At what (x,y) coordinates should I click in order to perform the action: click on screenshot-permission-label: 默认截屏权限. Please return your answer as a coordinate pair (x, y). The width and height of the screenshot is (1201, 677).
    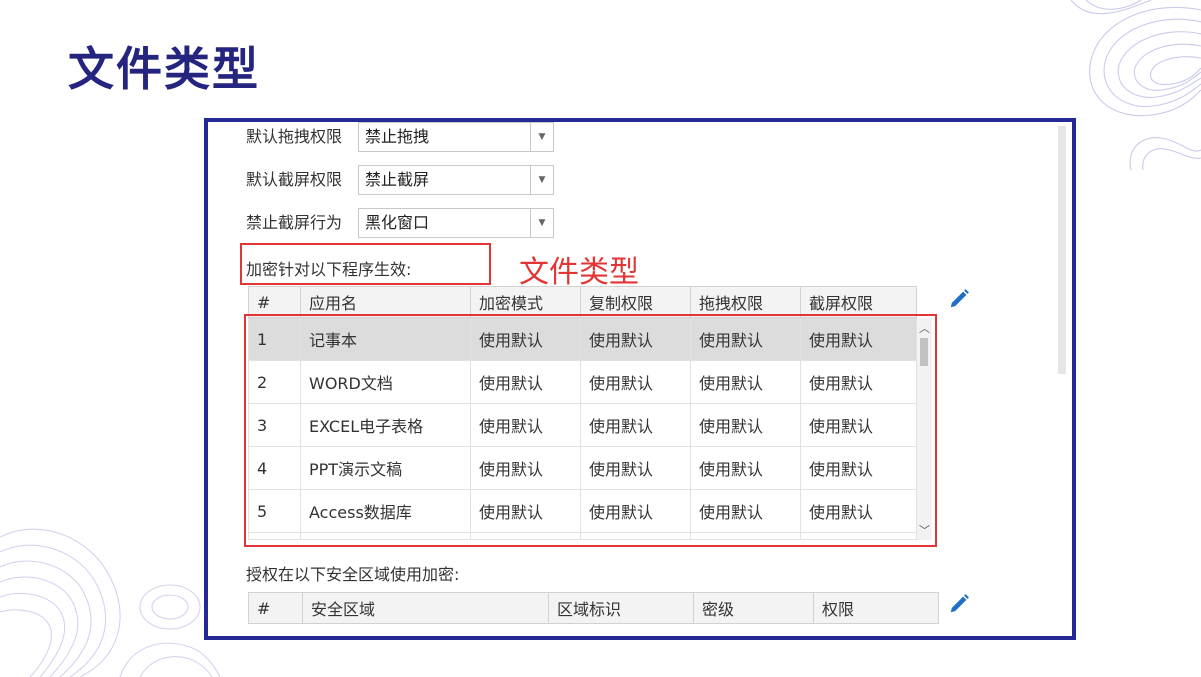
    Looking at the image, I should click on (294, 179).